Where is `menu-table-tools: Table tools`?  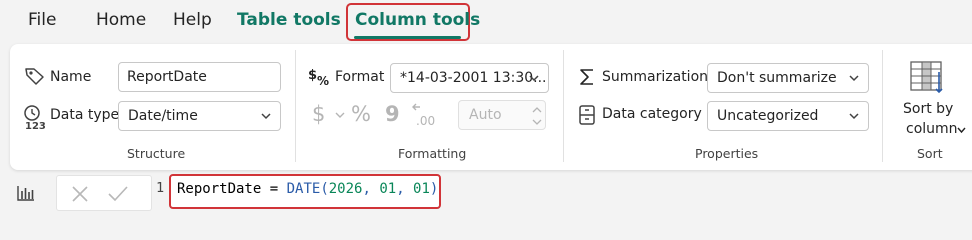 menu-table-tools: Table tools is located at coordinates (289, 20).